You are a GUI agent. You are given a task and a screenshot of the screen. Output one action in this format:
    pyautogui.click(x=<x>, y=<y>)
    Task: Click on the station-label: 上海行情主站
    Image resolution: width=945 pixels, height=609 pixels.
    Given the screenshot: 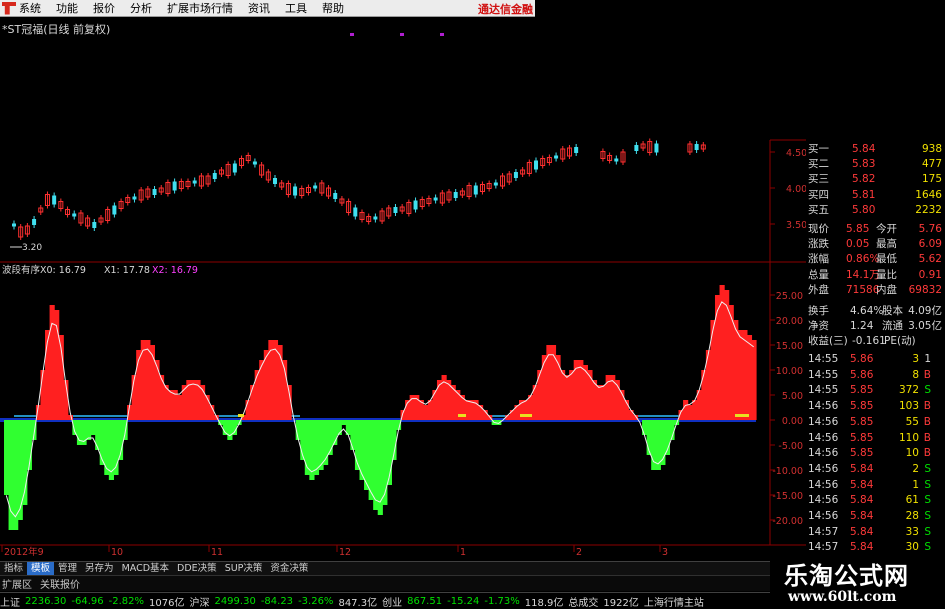 What is the action you would take?
    pyautogui.click(x=674, y=601)
    